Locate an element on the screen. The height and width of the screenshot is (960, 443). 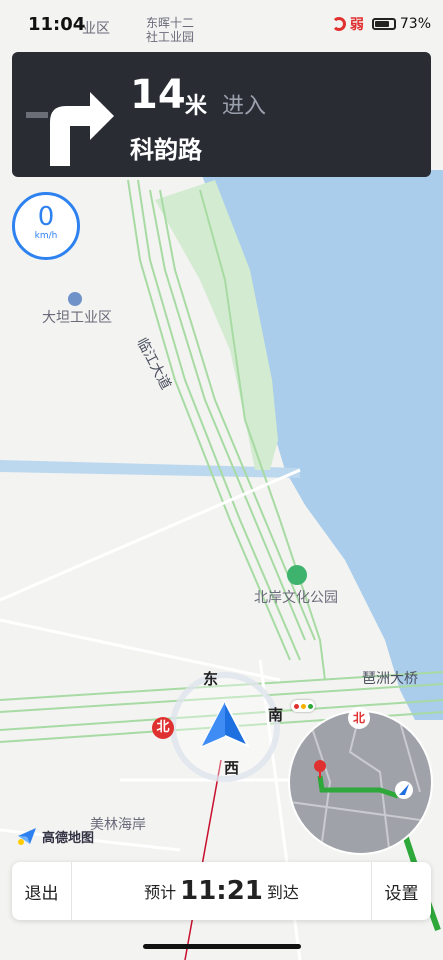
speed-indicator: 0 km/h is located at coordinates (46, 226).